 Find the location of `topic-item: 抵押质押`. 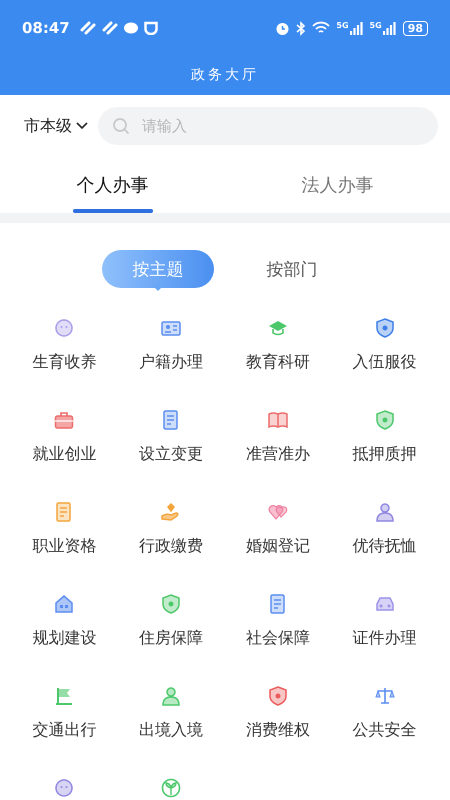

topic-item: 抵押质押 is located at coordinates (384, 437).